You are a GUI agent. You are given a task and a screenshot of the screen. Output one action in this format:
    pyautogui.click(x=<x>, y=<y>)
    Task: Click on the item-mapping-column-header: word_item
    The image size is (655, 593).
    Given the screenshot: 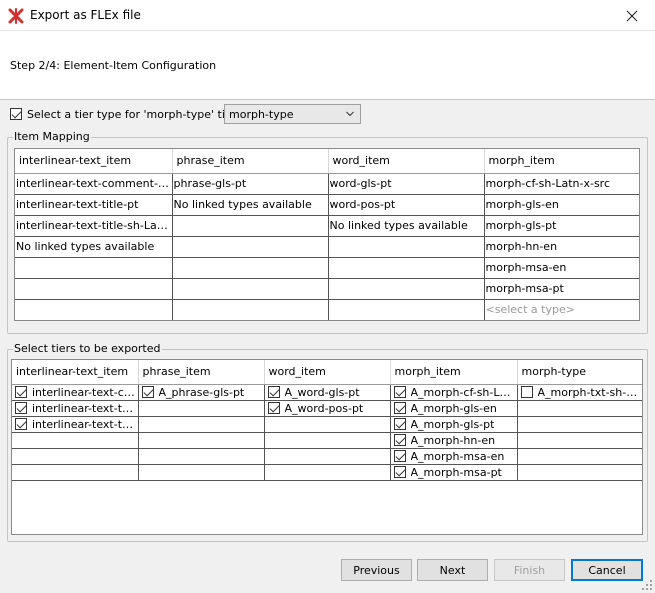 What is the action you would take?
    pyautogui.click(x=406, y=161)
    